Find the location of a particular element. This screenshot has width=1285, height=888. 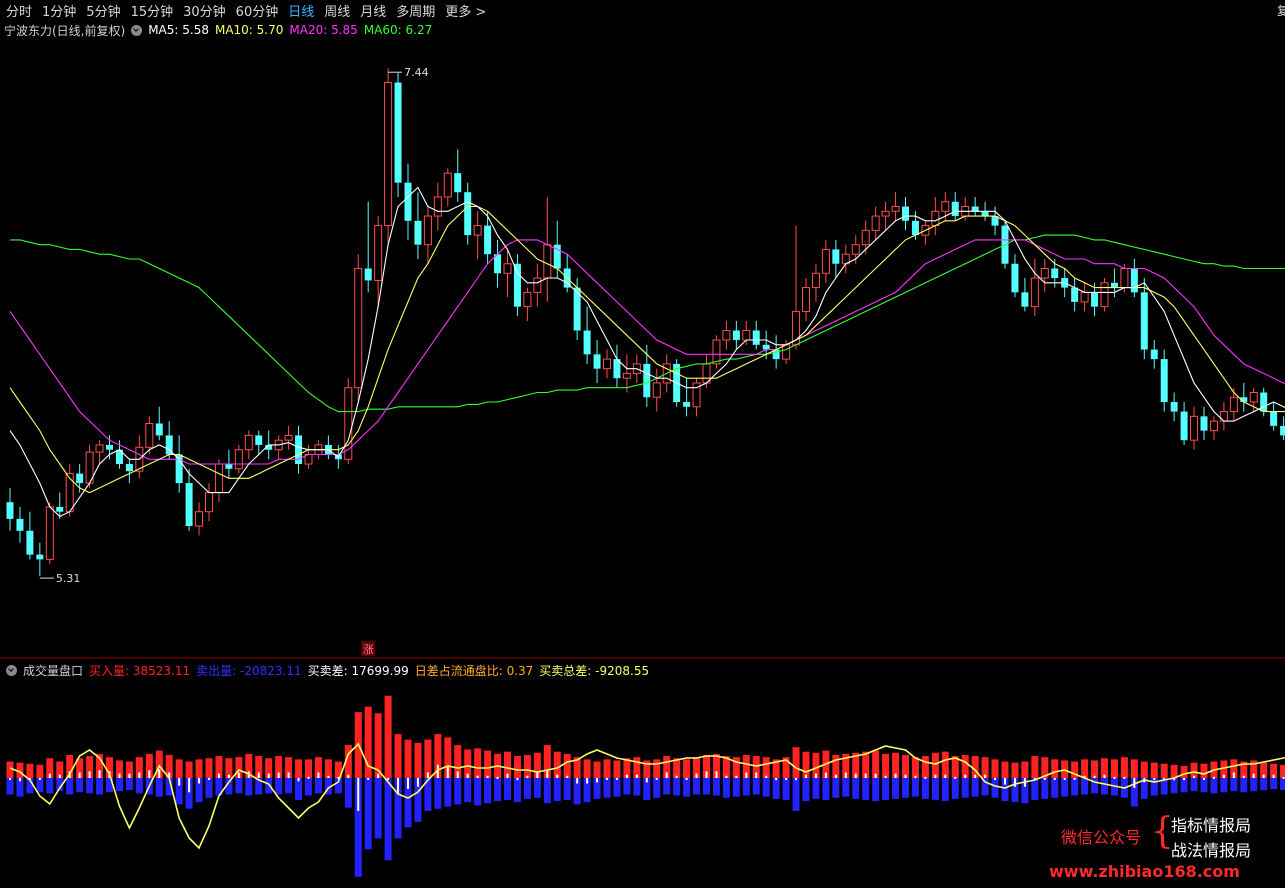

period-tab: 月线 is located at coordinates (372, 10).